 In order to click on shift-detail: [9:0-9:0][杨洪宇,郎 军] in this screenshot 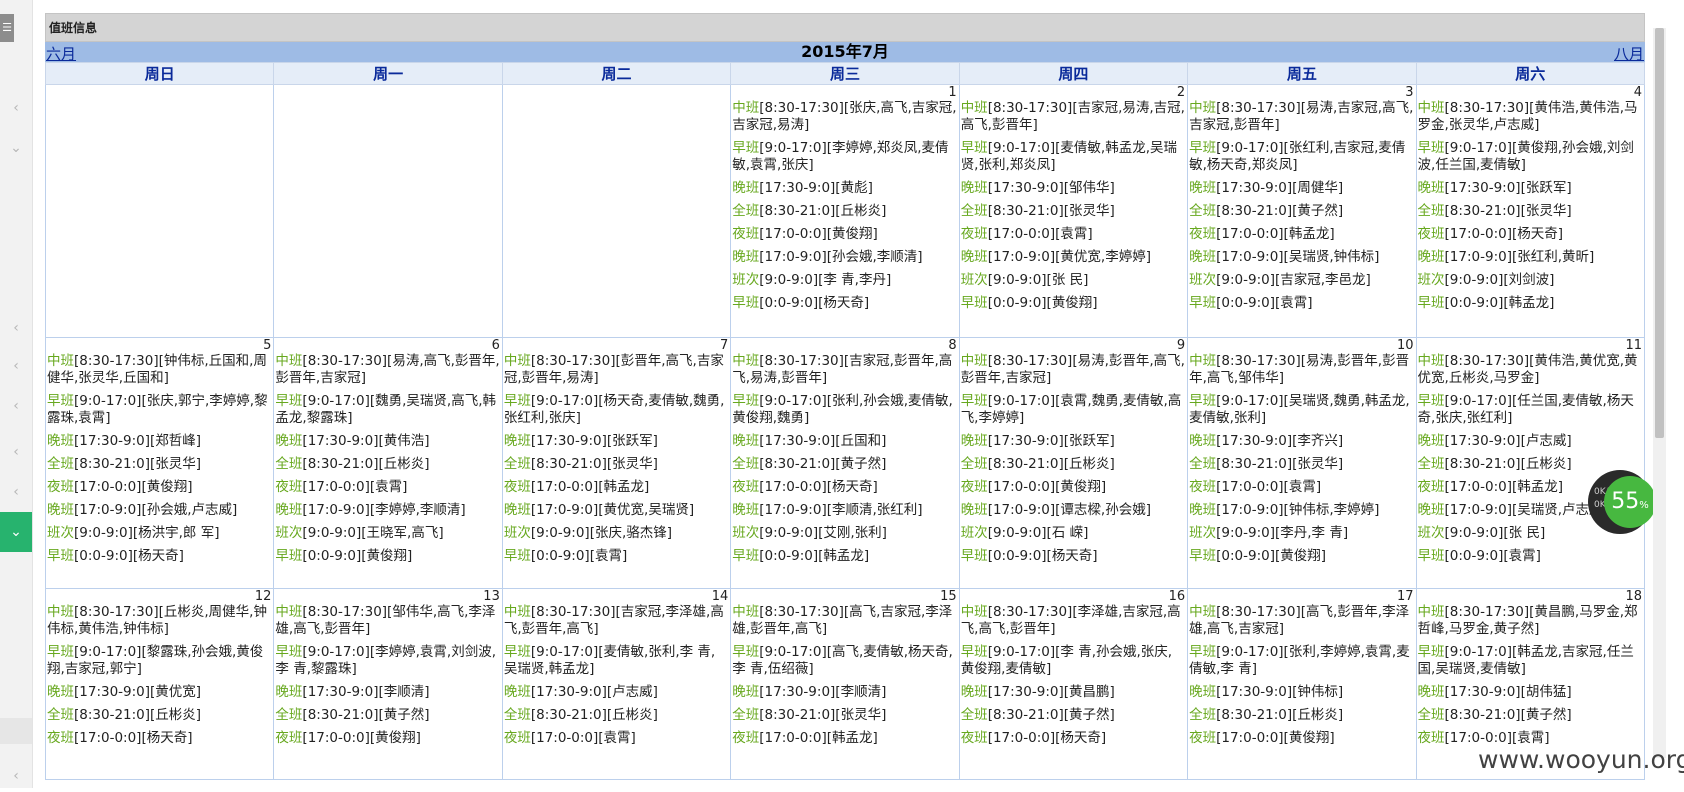, I will do `click(147, 533)`.